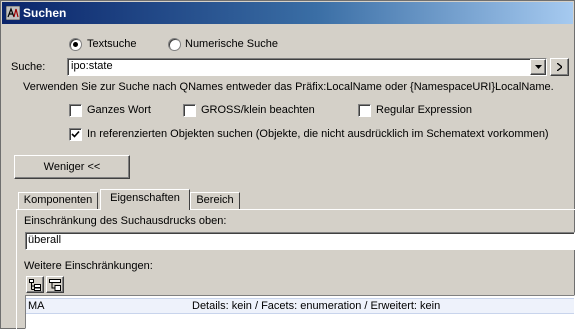 This screenshot has width=575, height=329. I want to click on whole-word-checkbox, so click(75, 110).